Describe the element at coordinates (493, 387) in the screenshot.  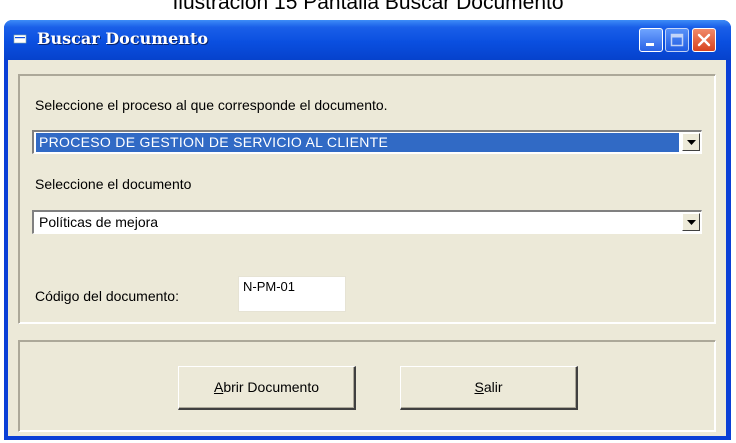
I see `exit-label: alir` at that location.